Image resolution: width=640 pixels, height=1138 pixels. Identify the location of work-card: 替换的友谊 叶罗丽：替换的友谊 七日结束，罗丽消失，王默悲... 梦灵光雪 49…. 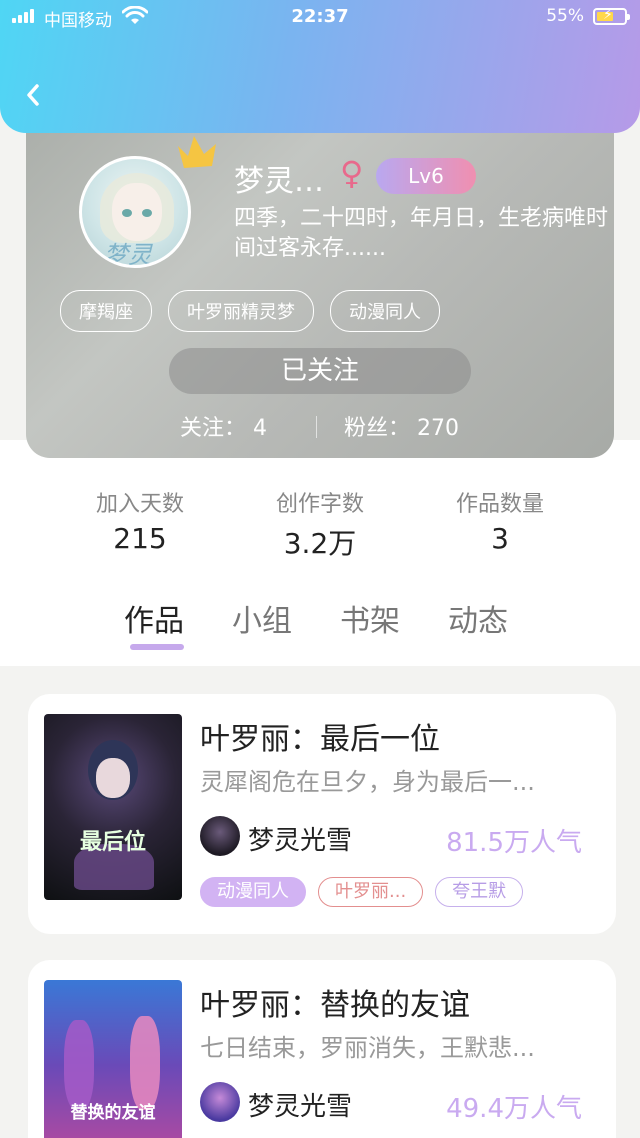
(322, 1049).